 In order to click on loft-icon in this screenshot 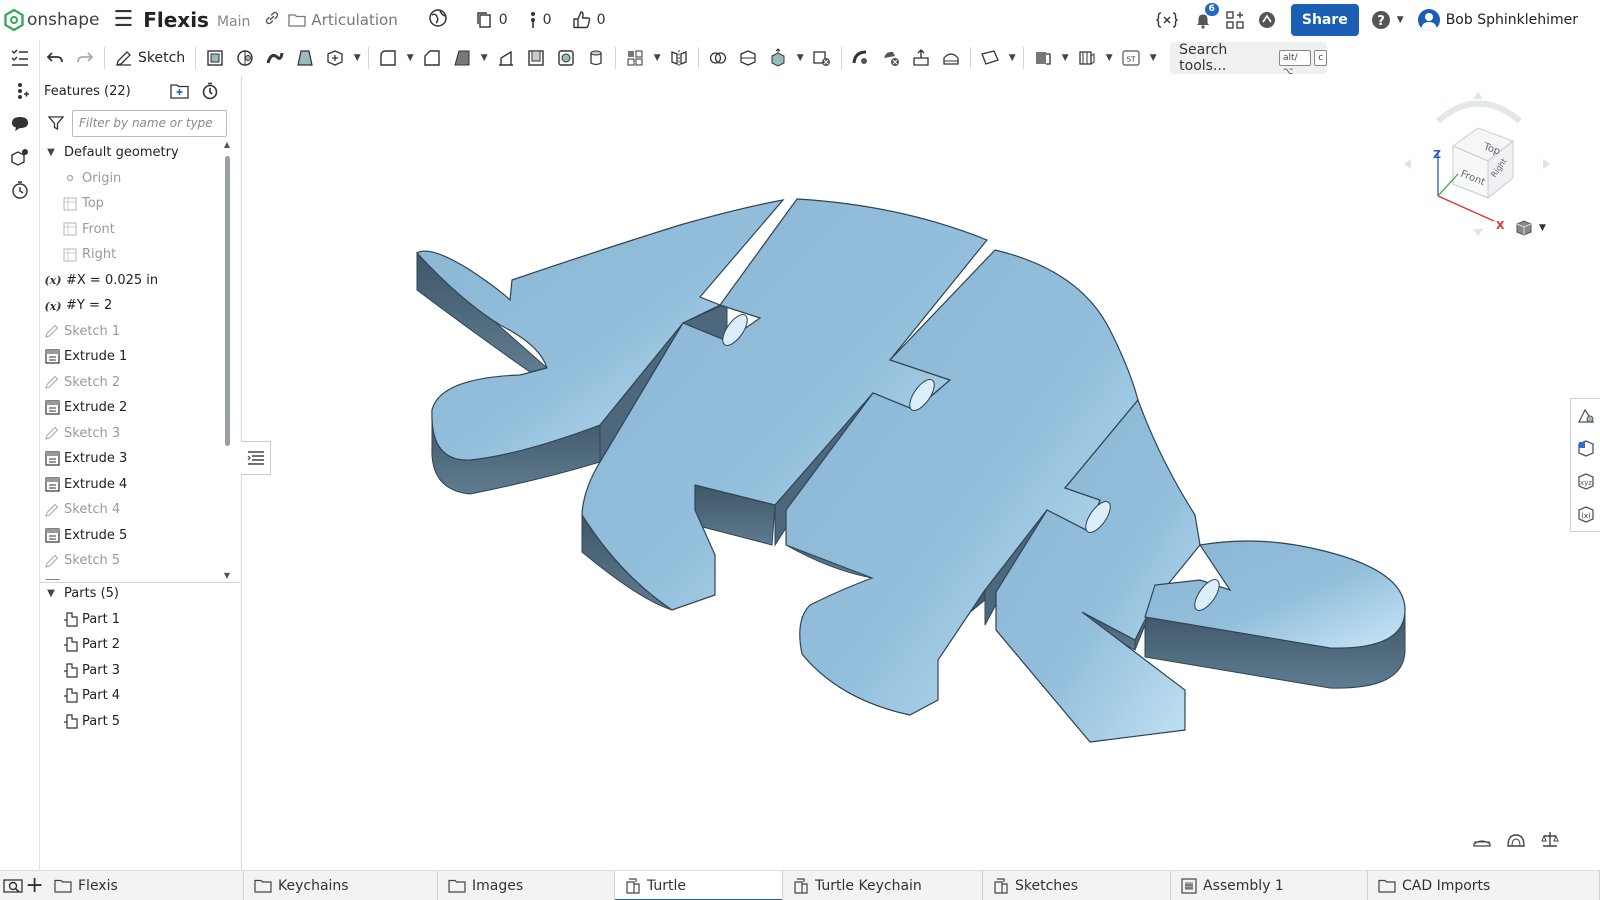, I will do `click(305, 58)`.